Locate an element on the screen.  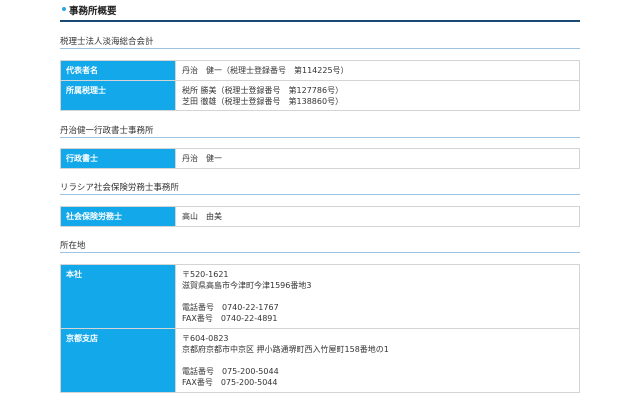
page-title-text: 事務所概要 is located at coordinates (93, 11).